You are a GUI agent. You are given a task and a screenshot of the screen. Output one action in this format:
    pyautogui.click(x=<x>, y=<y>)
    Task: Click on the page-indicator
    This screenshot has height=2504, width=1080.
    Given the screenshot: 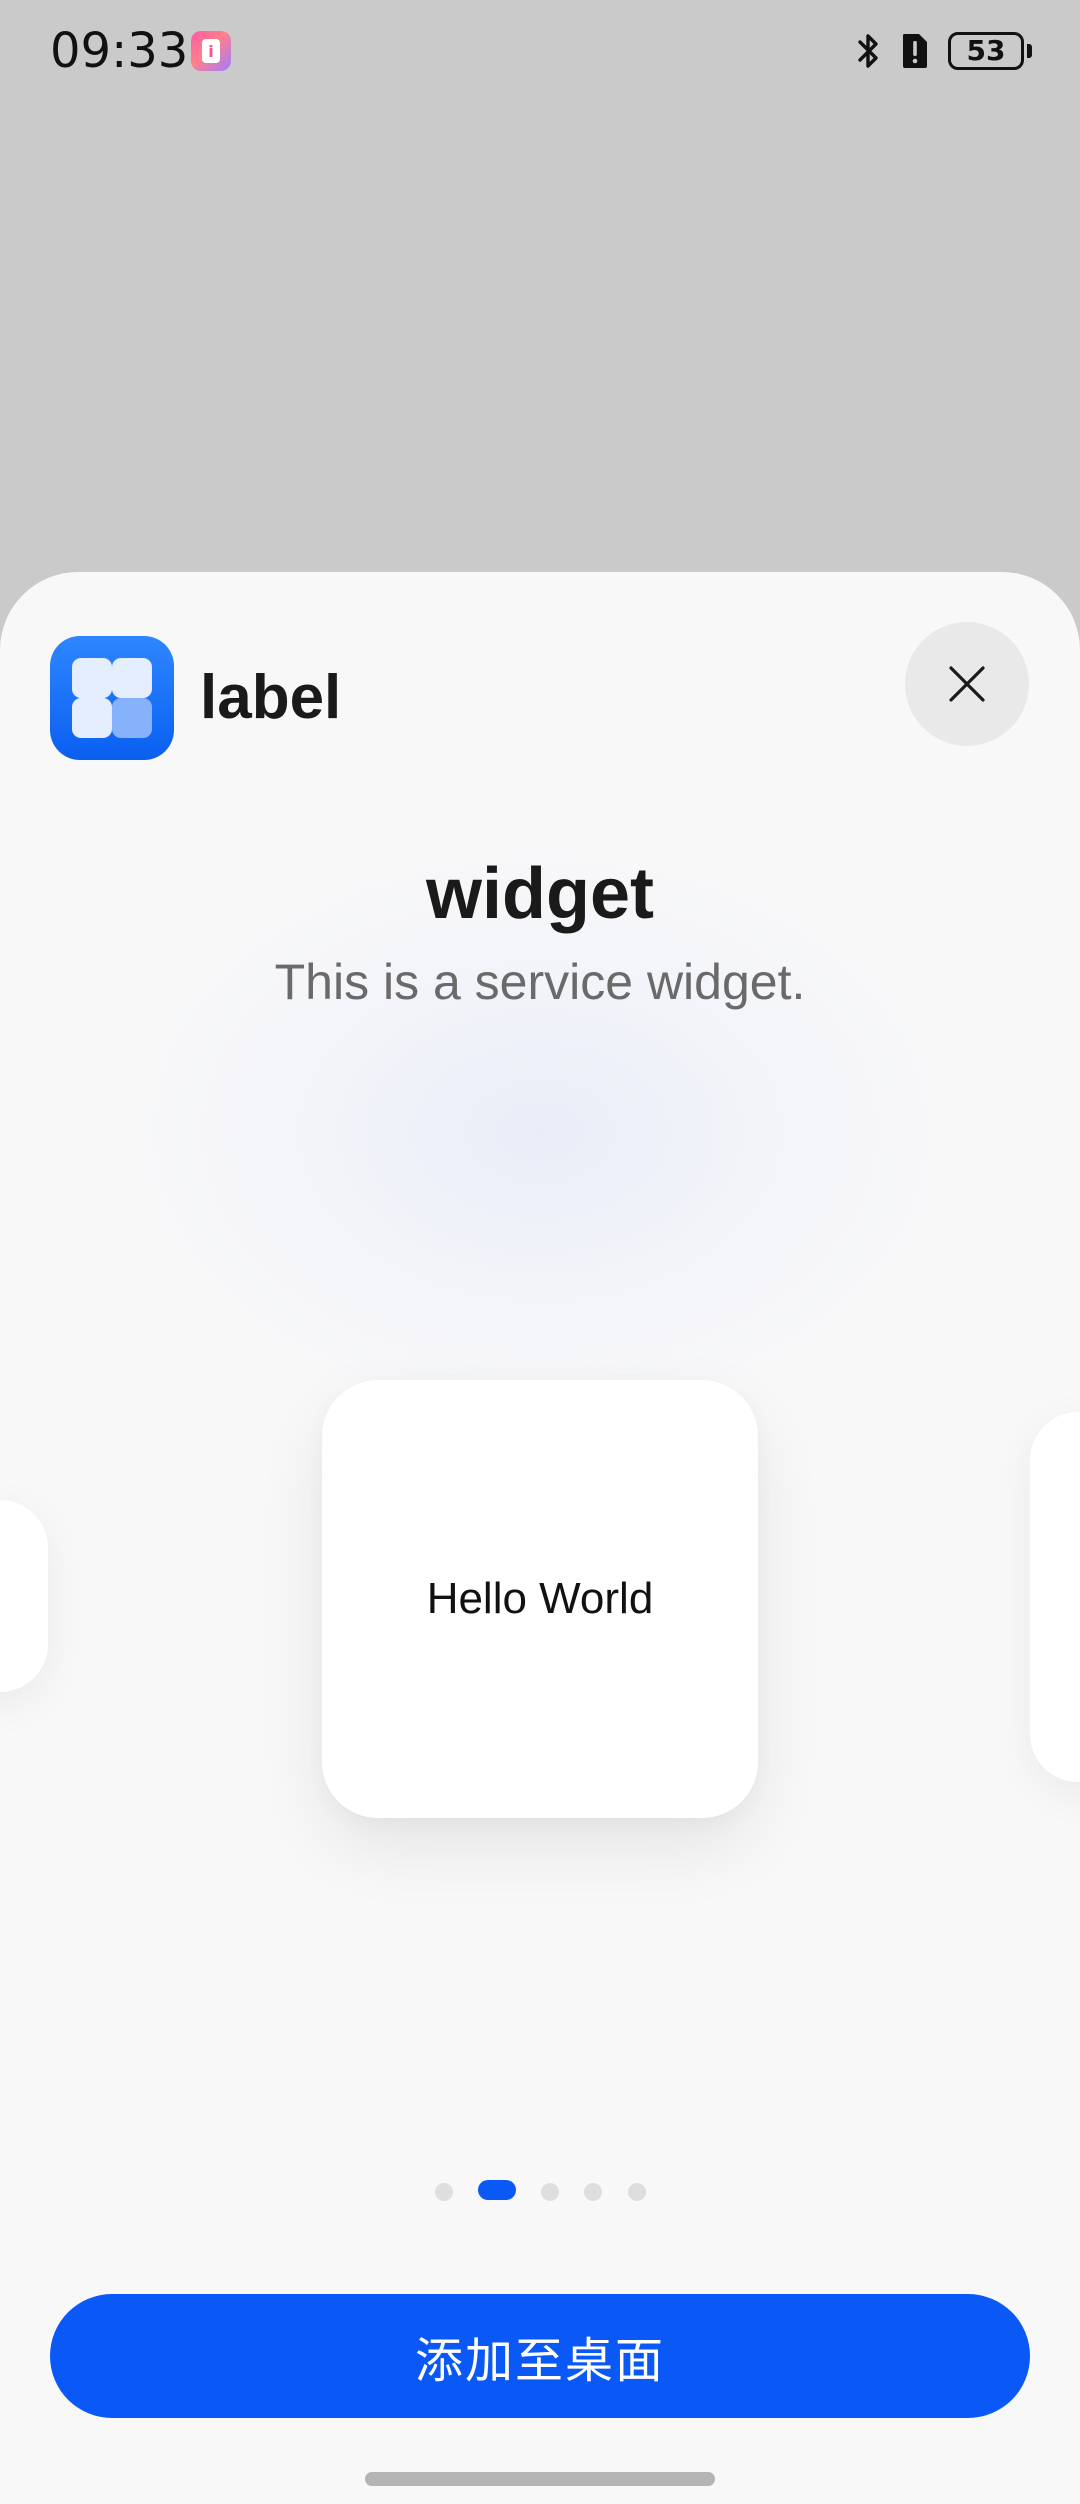 What is the action you would take?
    pyautogui.click(x=540, y=2192)
    